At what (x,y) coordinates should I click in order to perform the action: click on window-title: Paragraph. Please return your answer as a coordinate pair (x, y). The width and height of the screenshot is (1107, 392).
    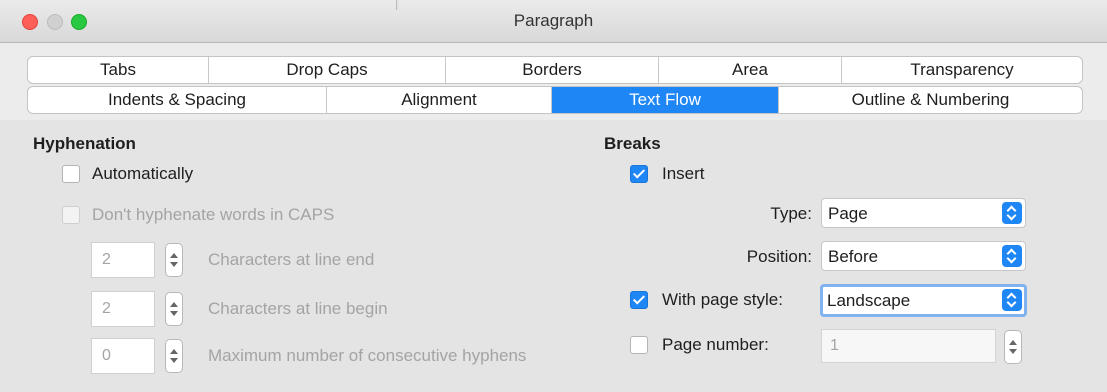
    Looking at the image, I should click on (553, 20).